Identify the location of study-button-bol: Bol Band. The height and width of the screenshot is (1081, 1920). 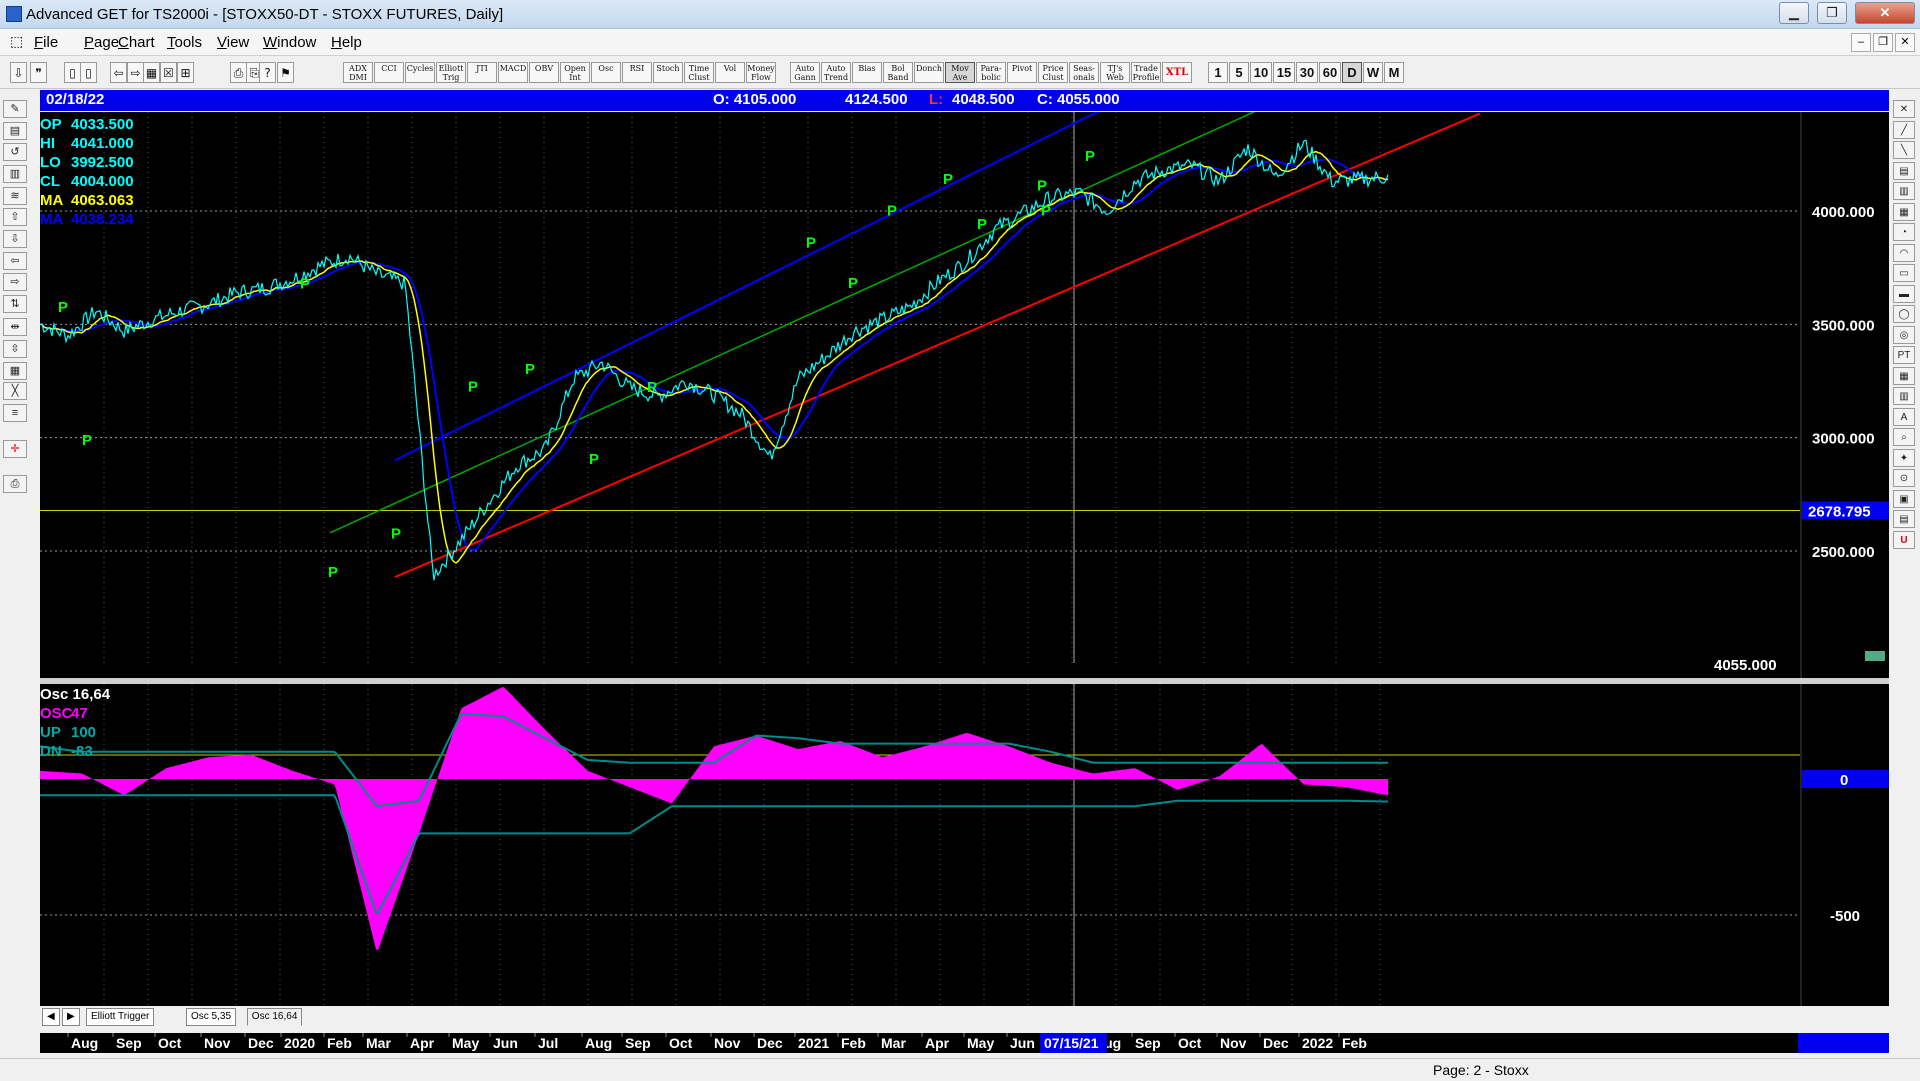
(898, 72).